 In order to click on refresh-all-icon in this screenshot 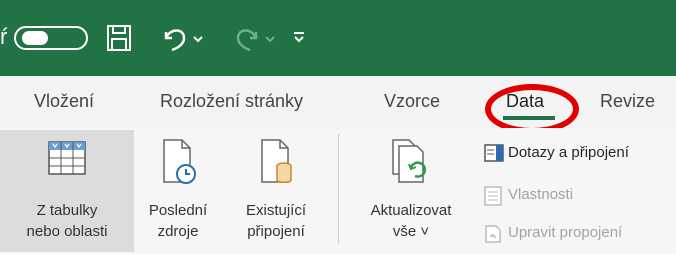, I will do `click(409, 161)`.